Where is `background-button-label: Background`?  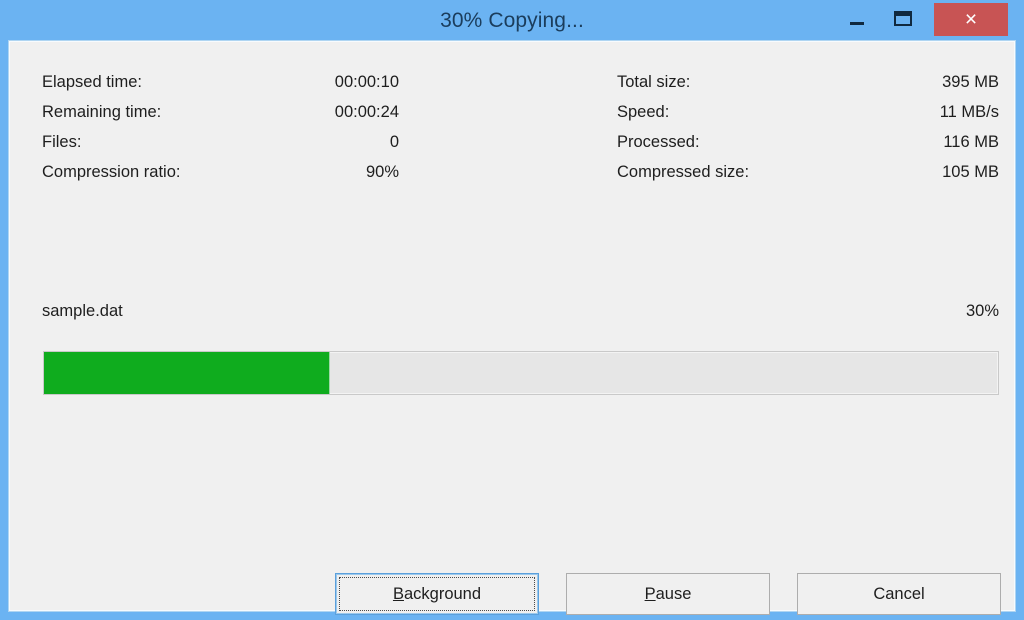
background-button-label: Background is located at coordinates (437, 594).